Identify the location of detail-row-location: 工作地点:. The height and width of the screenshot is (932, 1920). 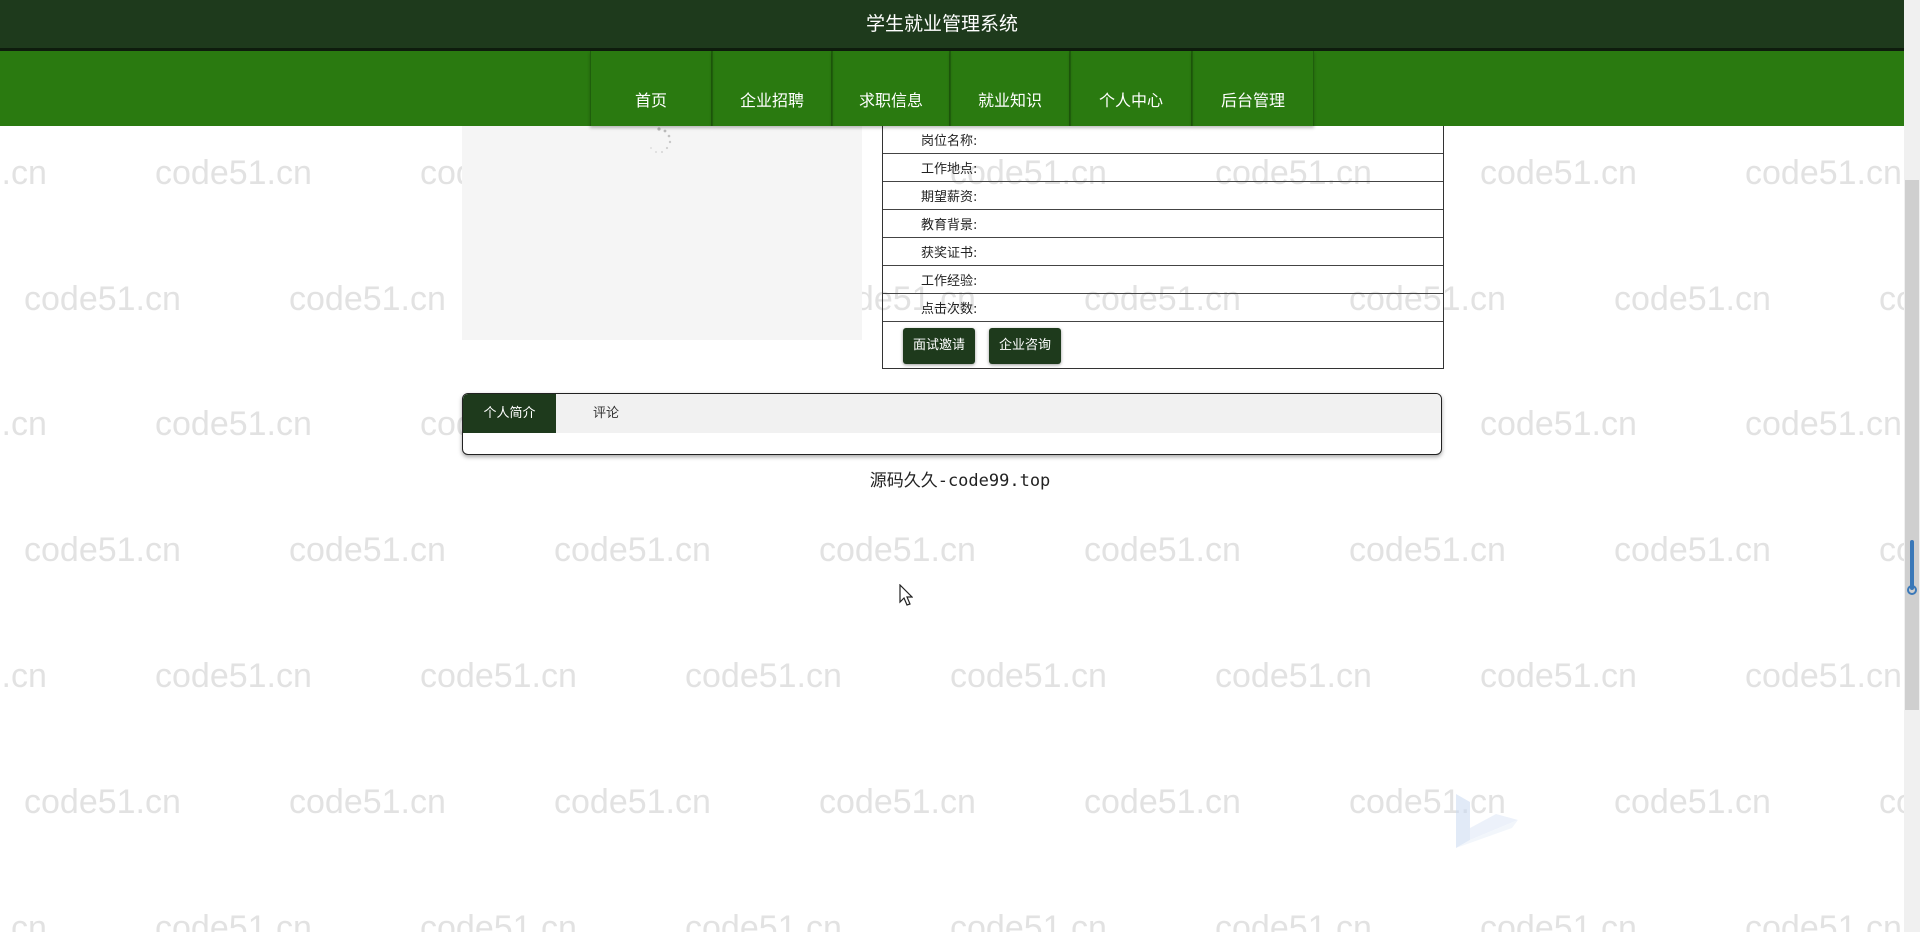
(1163, 168).